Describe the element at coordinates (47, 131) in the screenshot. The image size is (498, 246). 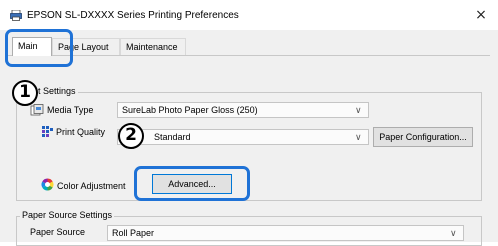
I see `print-quality-icon` at that location.